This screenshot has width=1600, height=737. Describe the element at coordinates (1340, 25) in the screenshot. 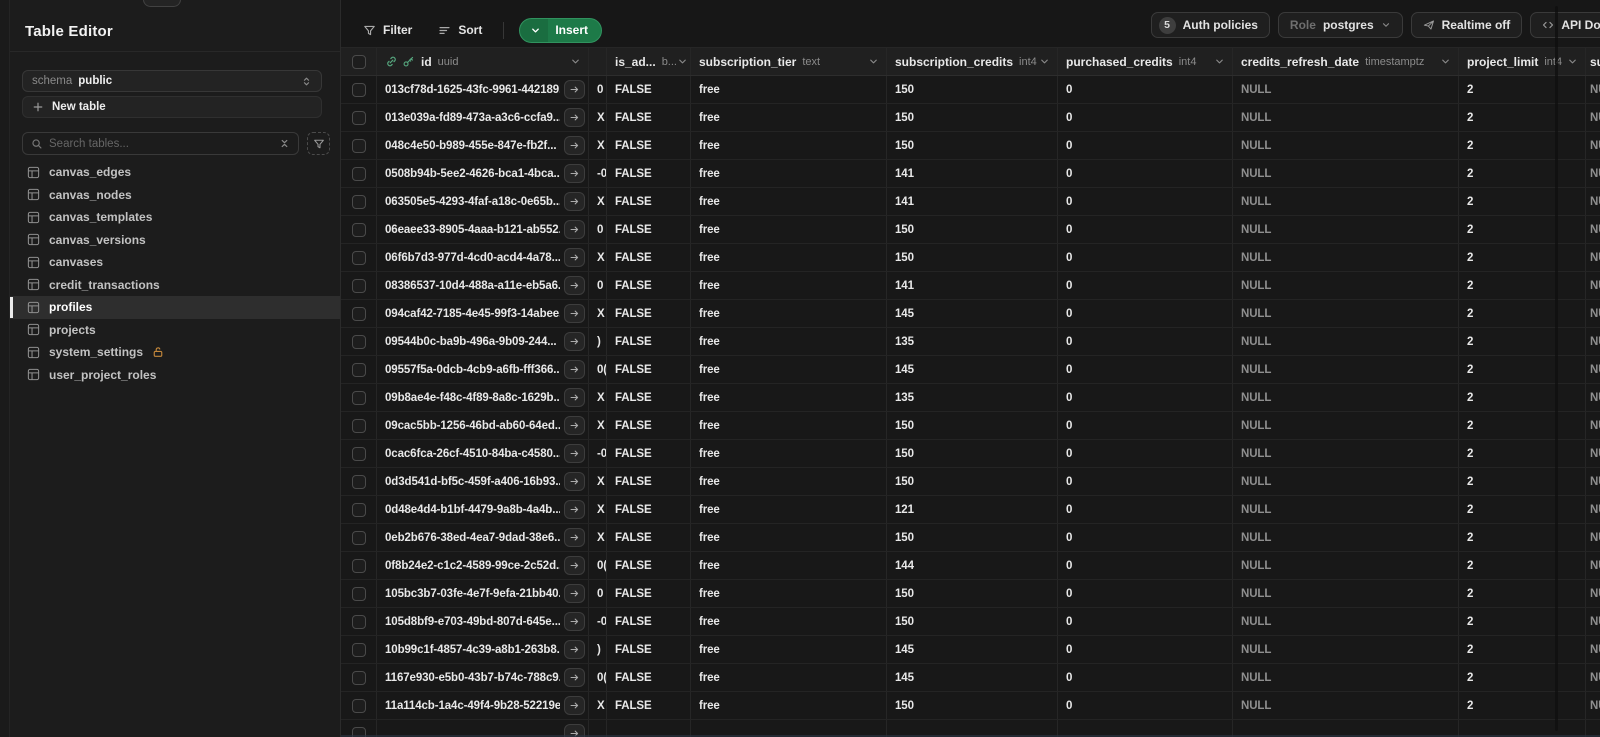

I see `role-selector: Role postgres` at that location.